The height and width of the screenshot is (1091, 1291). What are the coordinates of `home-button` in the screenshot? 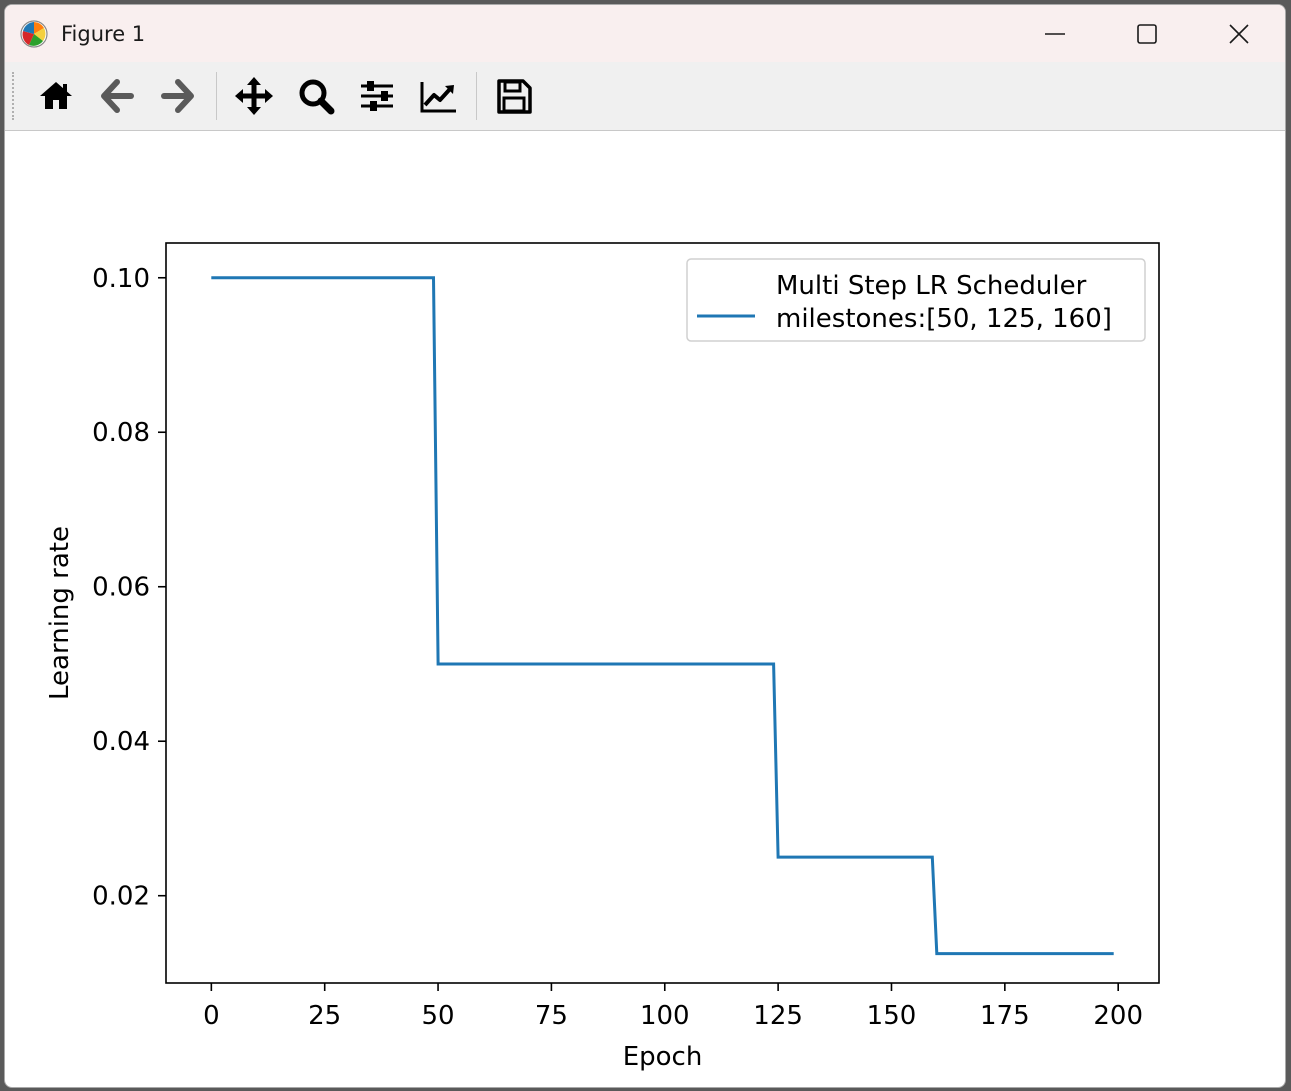 It's located at (56, 96).